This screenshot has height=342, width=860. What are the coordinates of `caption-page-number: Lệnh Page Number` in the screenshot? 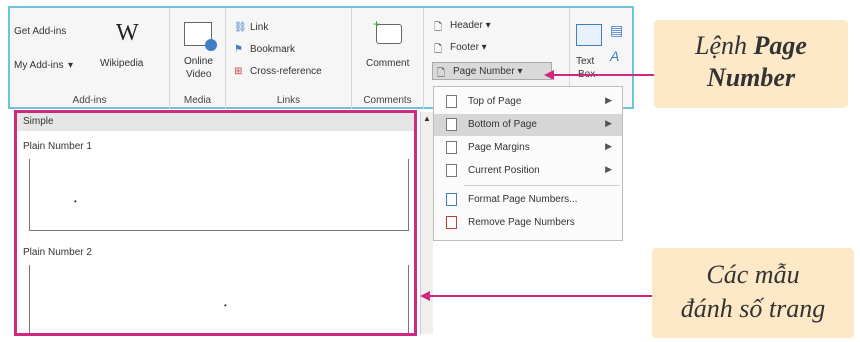 It's located at (751, 61).